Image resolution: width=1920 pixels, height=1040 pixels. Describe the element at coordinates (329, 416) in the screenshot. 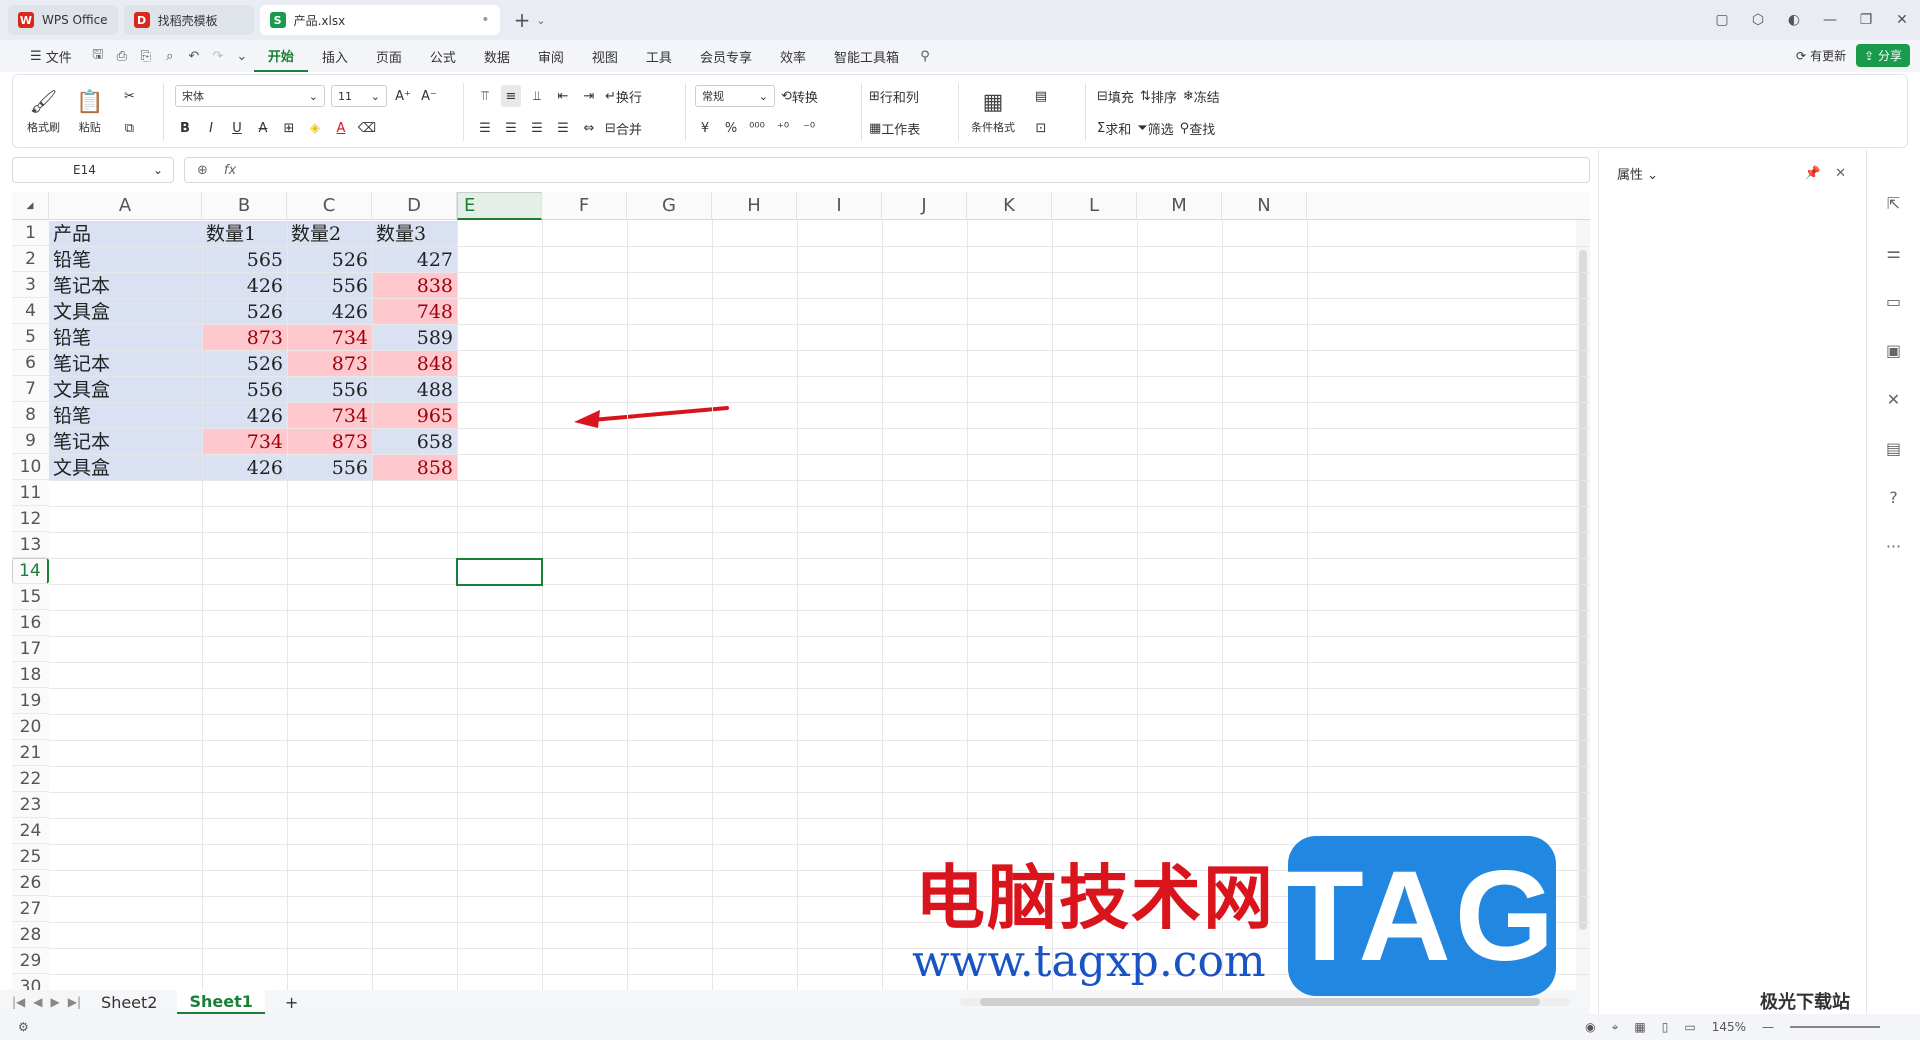

I see `cell-C8: 734` at that location.